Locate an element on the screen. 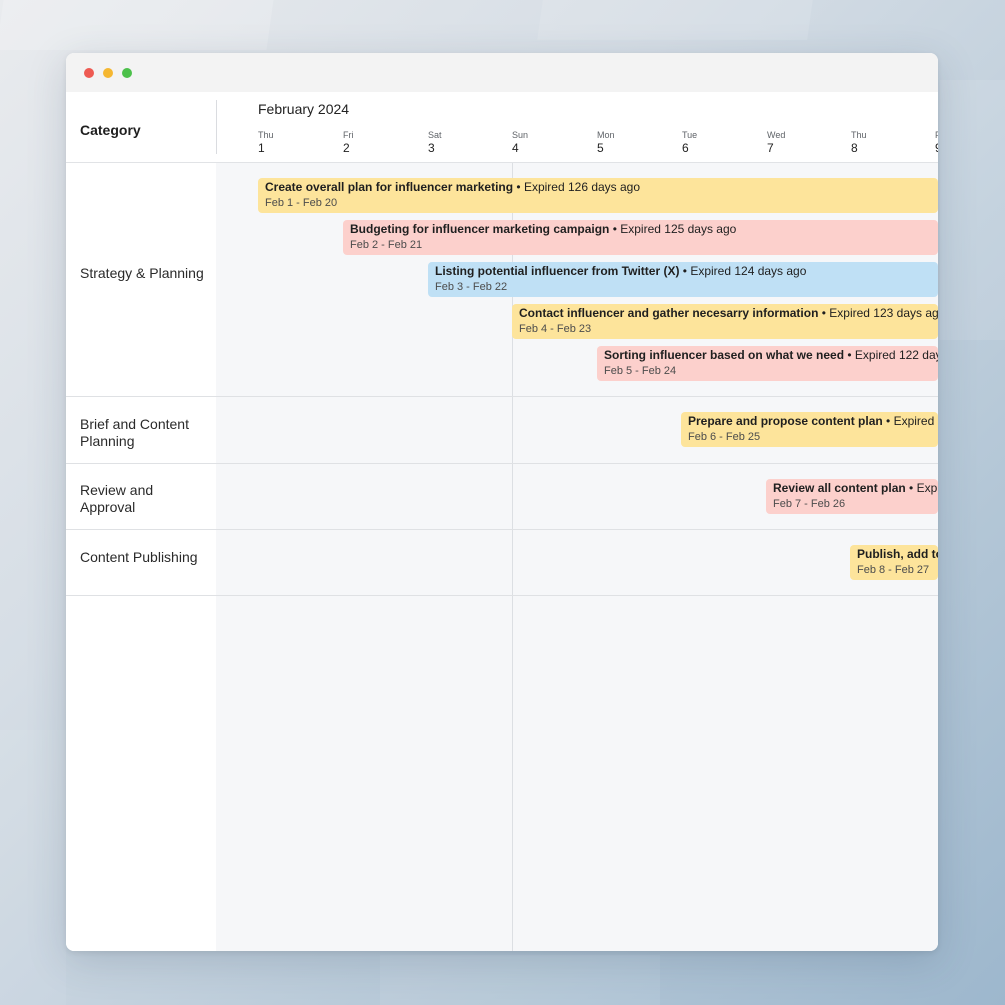 The height and width of the screenshot is (1005, 1005). category-column-header: Category is located at coordinates (110, 130).